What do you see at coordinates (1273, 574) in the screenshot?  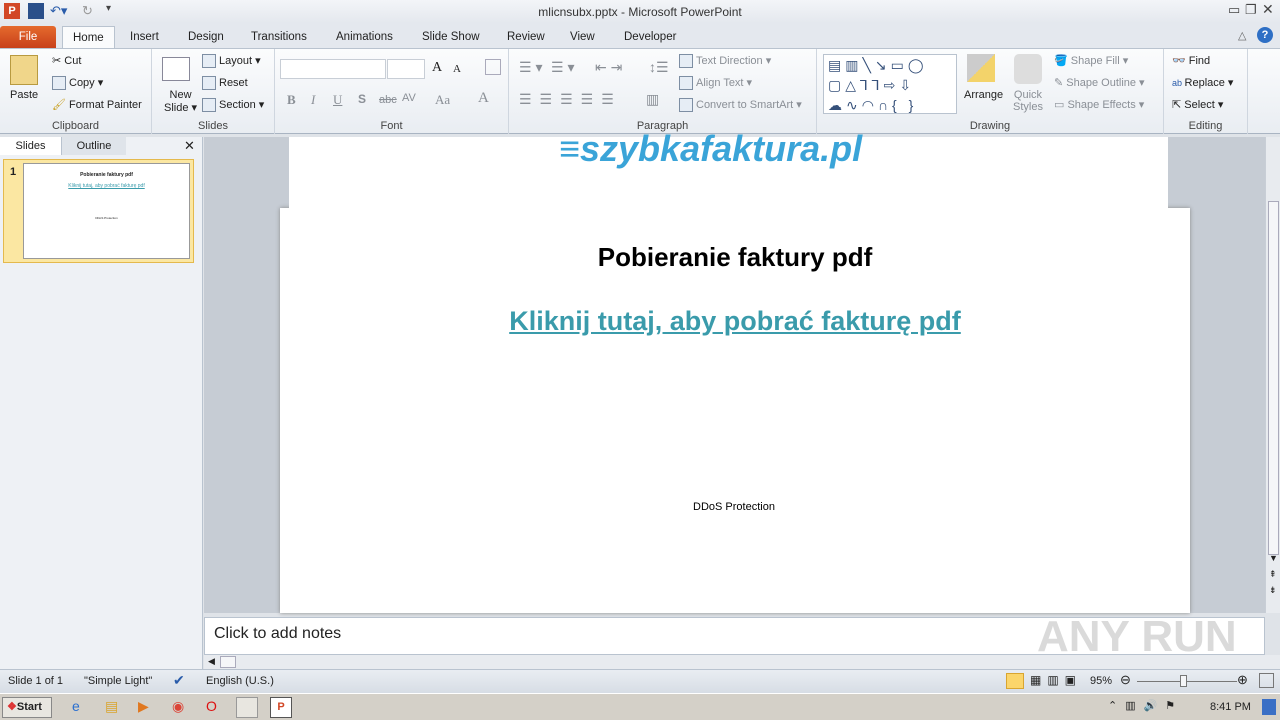 I see `previous-slide-icon: ⇞` at bounding box center [1273, 574].